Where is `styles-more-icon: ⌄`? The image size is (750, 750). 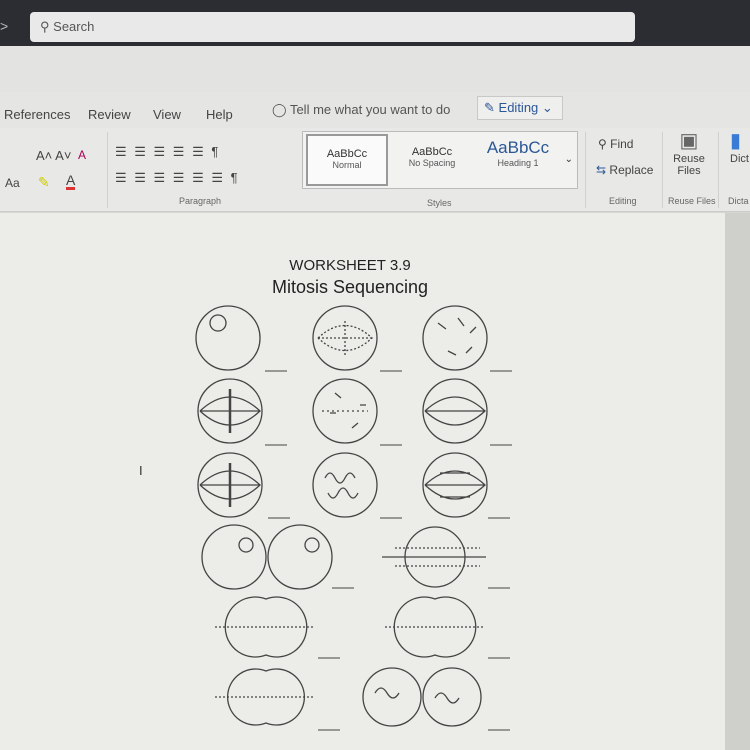
styles-more-icon: ⌄ is located at coordinates (569, 159).